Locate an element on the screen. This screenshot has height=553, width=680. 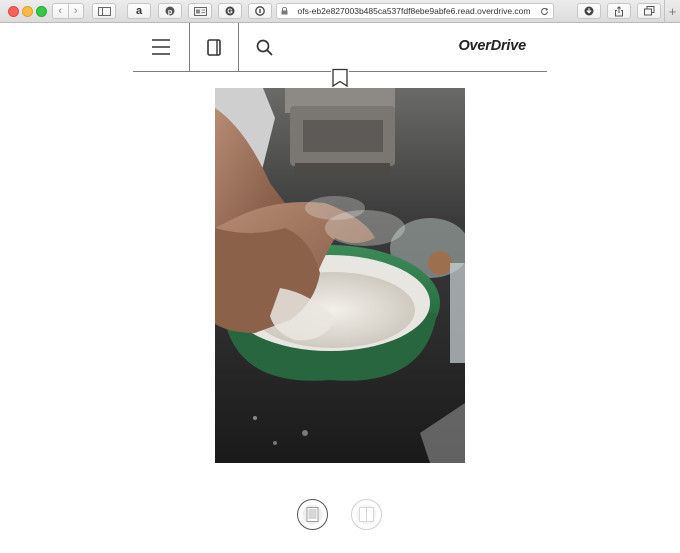
lock-icon is located at coordinates (284, 11).